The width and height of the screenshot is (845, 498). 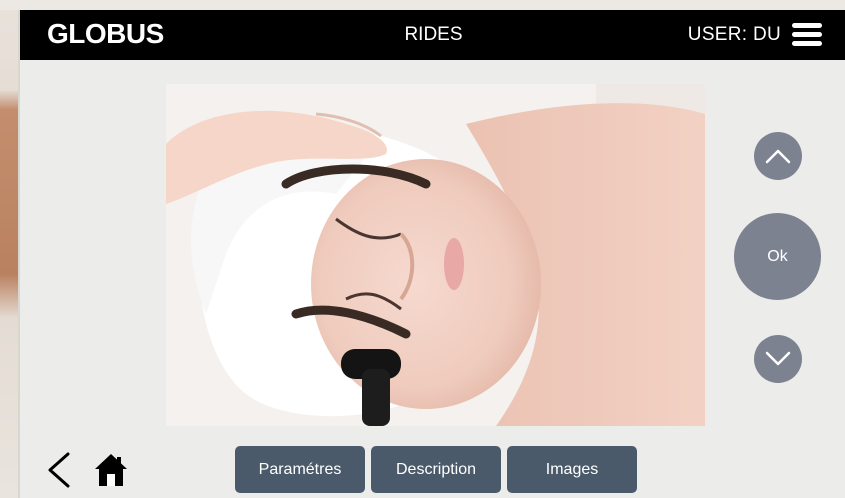 I want to click on tab-images: Images, so click(x=572, y=469).